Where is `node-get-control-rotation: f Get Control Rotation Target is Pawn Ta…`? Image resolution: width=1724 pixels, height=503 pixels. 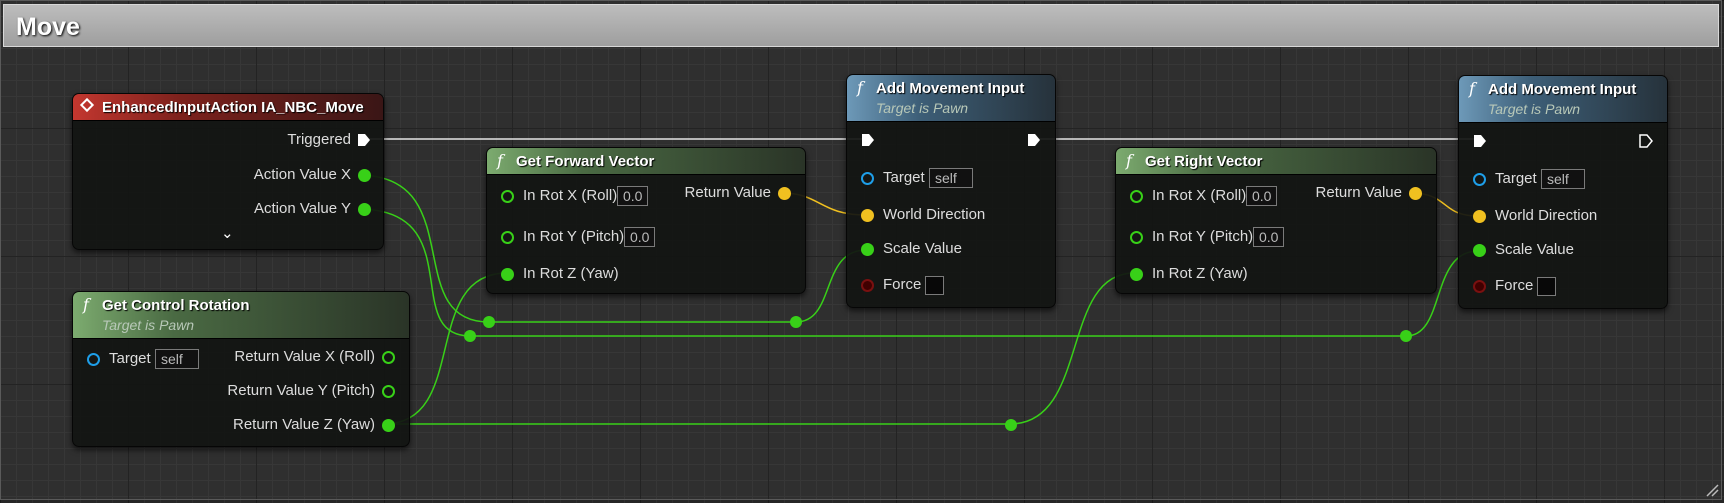 node-get-control-rotation: f Get Control Rotation Target is Pawn Ta… is located at coordinates (241, 369).